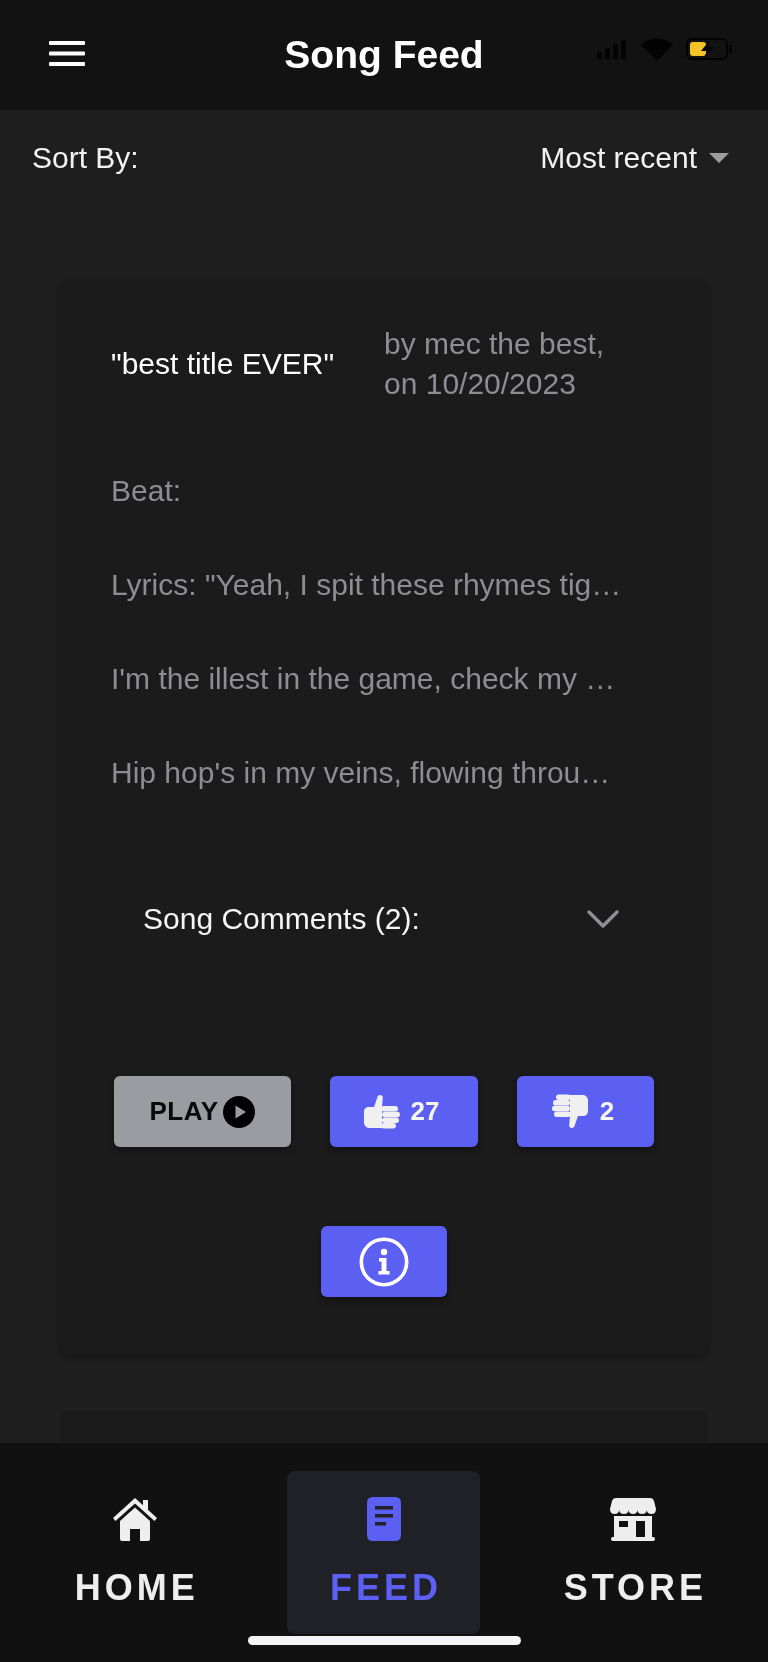  I want to click on thumbs-down-icon, so click(569, 1111).